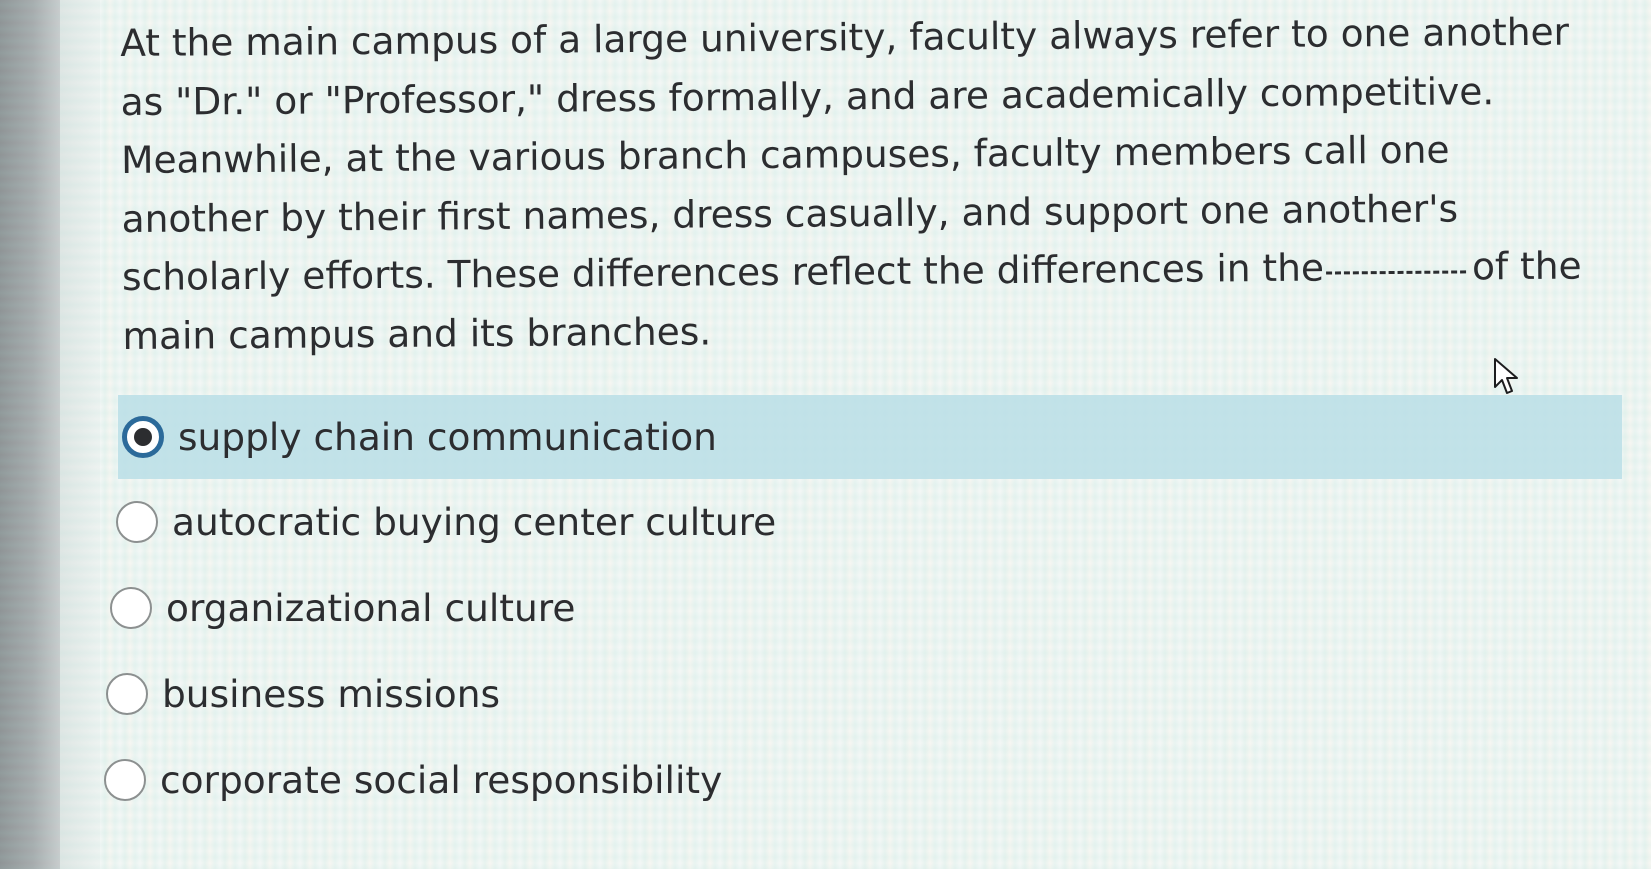  I want to click on answer-option-label: autocratic buying center culture, so click(474, 522).